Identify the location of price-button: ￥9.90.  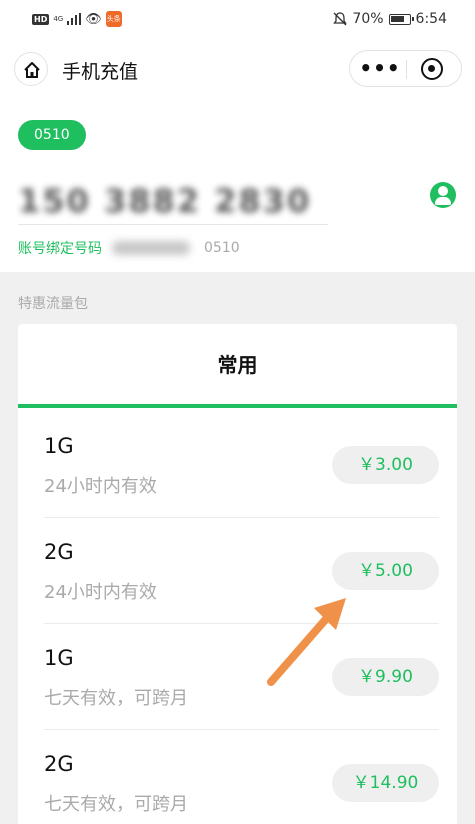
(385, 677).